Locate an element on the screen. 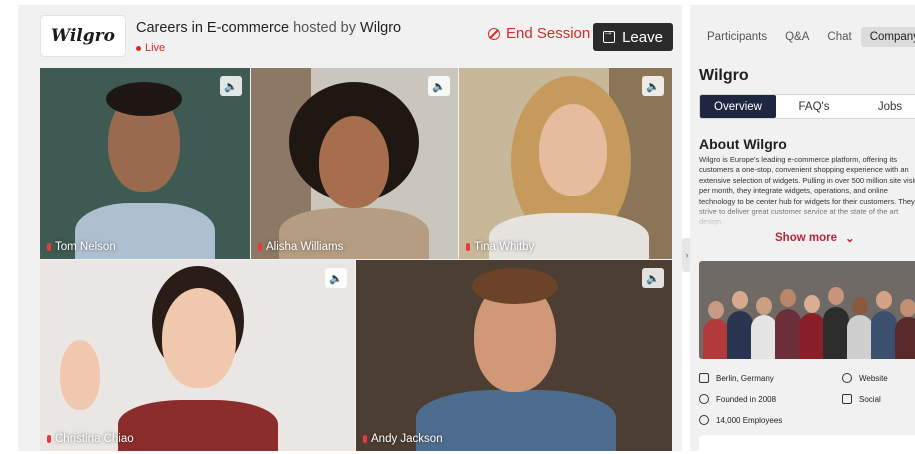  fact-employees: 14,000 Employees is located at coordinates (740, 420).